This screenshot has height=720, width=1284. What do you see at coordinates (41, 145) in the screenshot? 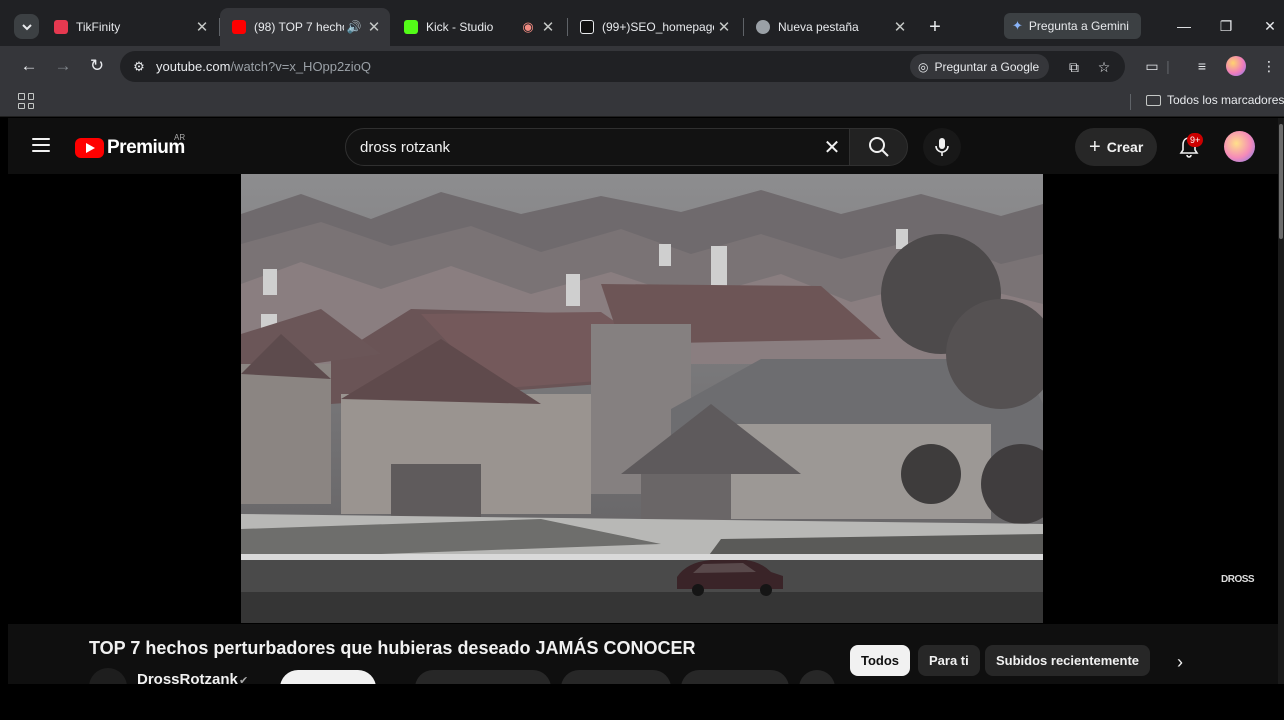
I see `guide-menu-icon` at bounding box center [41, 145].